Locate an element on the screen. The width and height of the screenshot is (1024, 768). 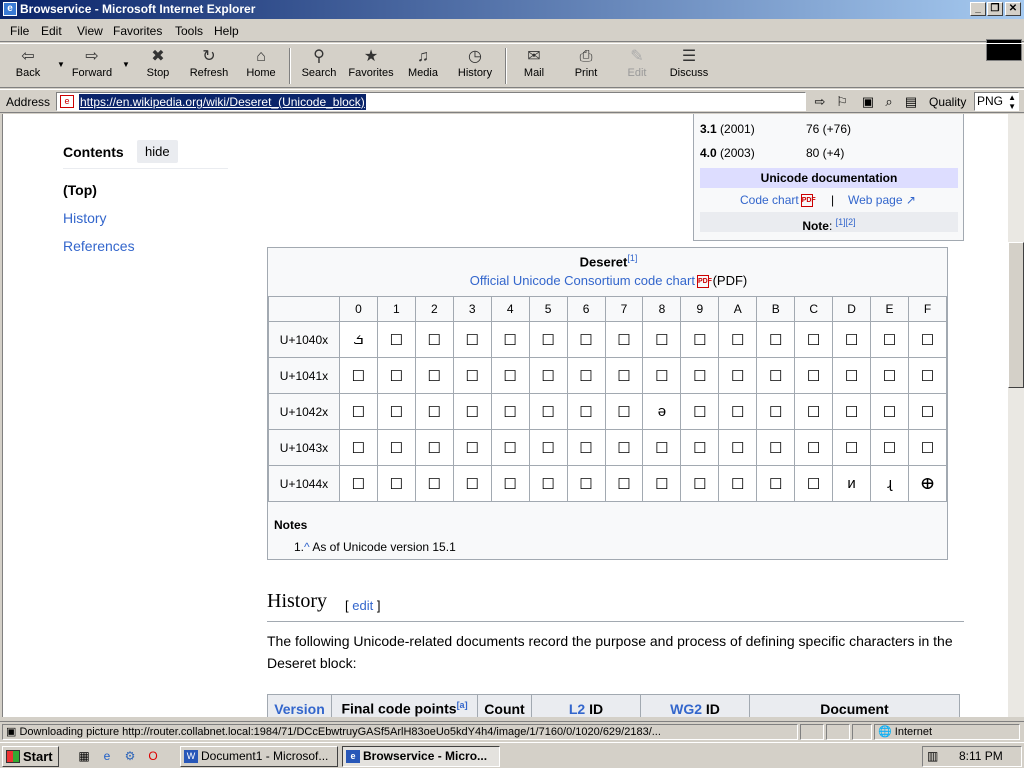
minimize-button: _ is located at coordinates (978, 9).